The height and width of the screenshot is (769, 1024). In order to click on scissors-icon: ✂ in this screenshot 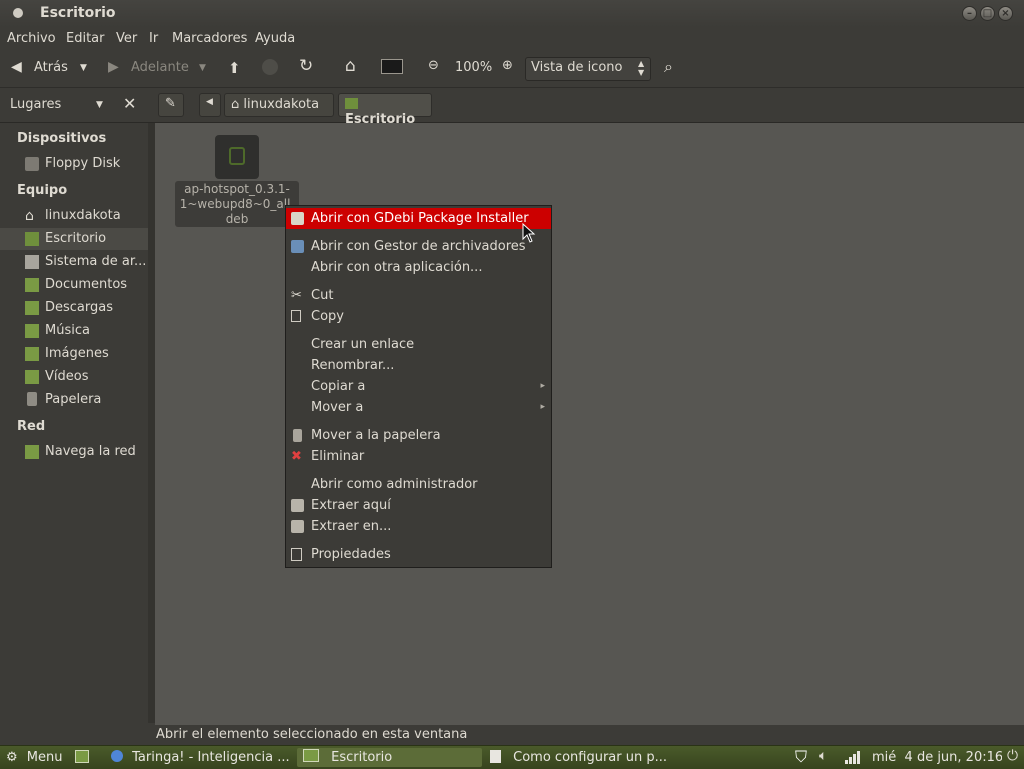, I will do `click(296, 295)`.